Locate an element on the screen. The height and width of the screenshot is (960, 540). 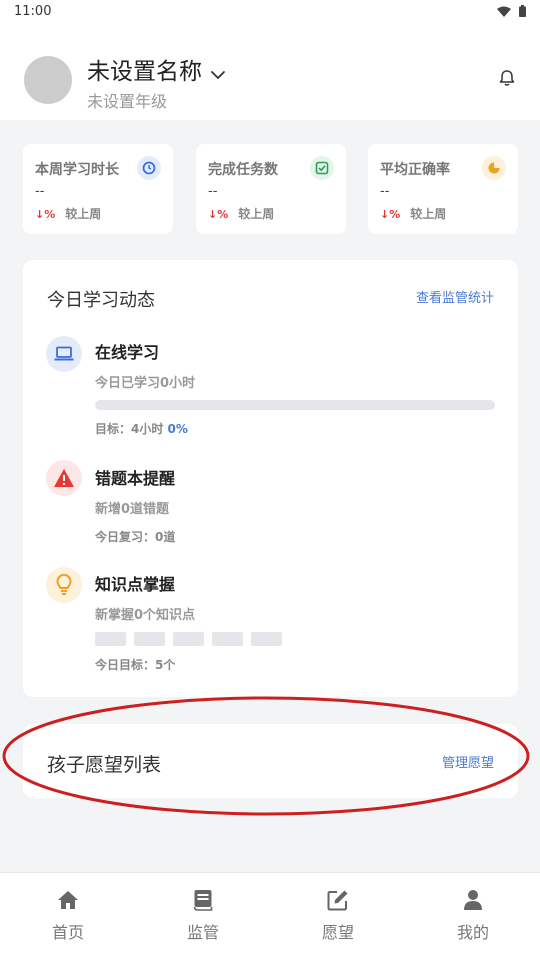
study-progress-bar is located at coordinates (295, 405).